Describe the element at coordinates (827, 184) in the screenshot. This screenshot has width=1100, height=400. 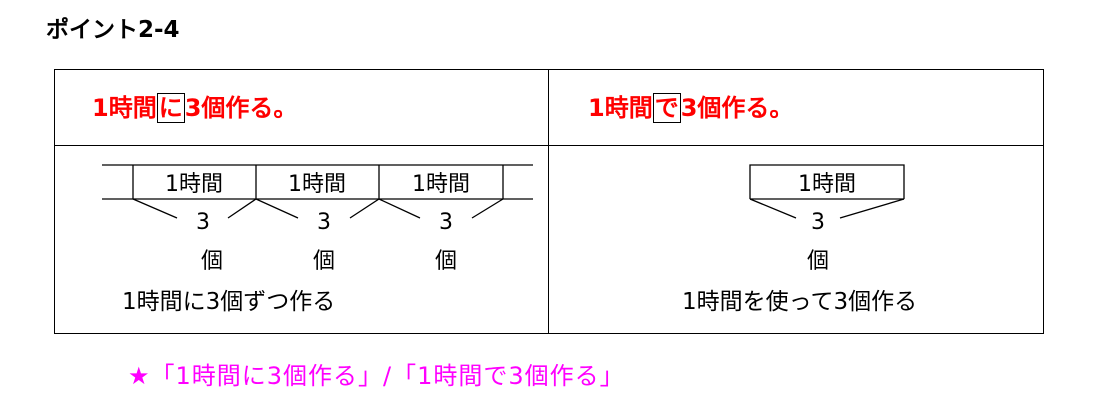
I see `right-cell: 1時間` at that location.